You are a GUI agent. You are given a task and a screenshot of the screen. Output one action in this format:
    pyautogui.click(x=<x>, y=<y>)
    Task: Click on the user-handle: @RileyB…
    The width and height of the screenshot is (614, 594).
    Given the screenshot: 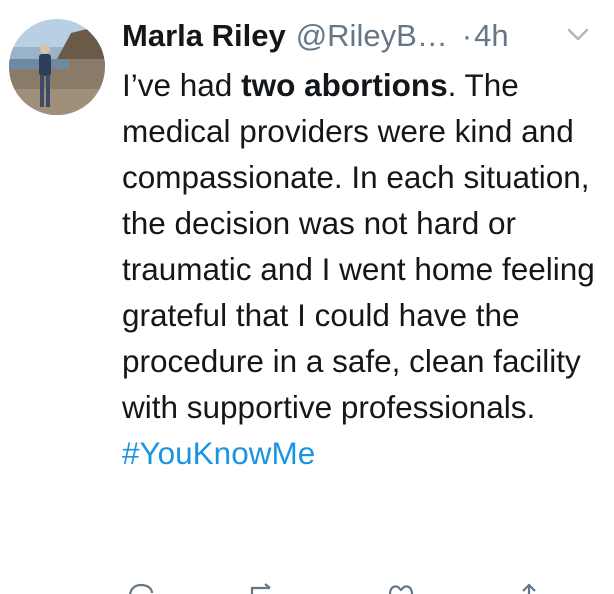 What is the action you would take?
    pyautogui.click(x=372, y=36)
    